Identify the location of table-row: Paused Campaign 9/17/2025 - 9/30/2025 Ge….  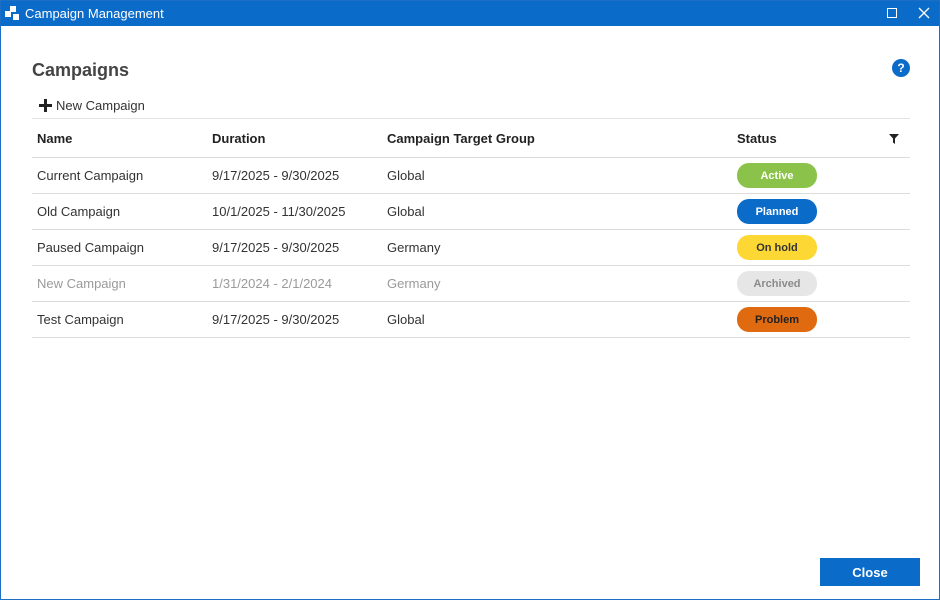
(471, 248).